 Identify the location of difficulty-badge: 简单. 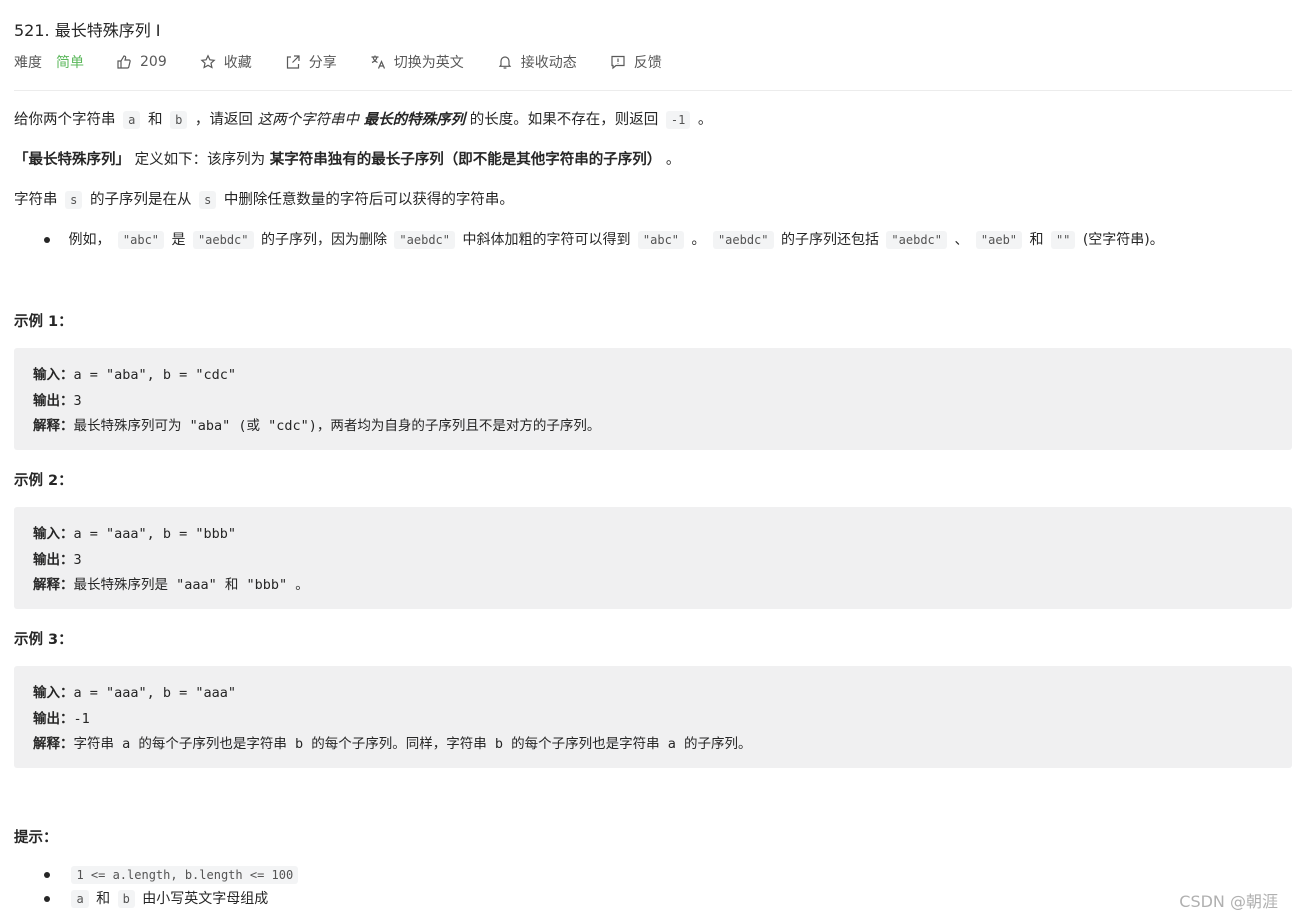
(70, 63).